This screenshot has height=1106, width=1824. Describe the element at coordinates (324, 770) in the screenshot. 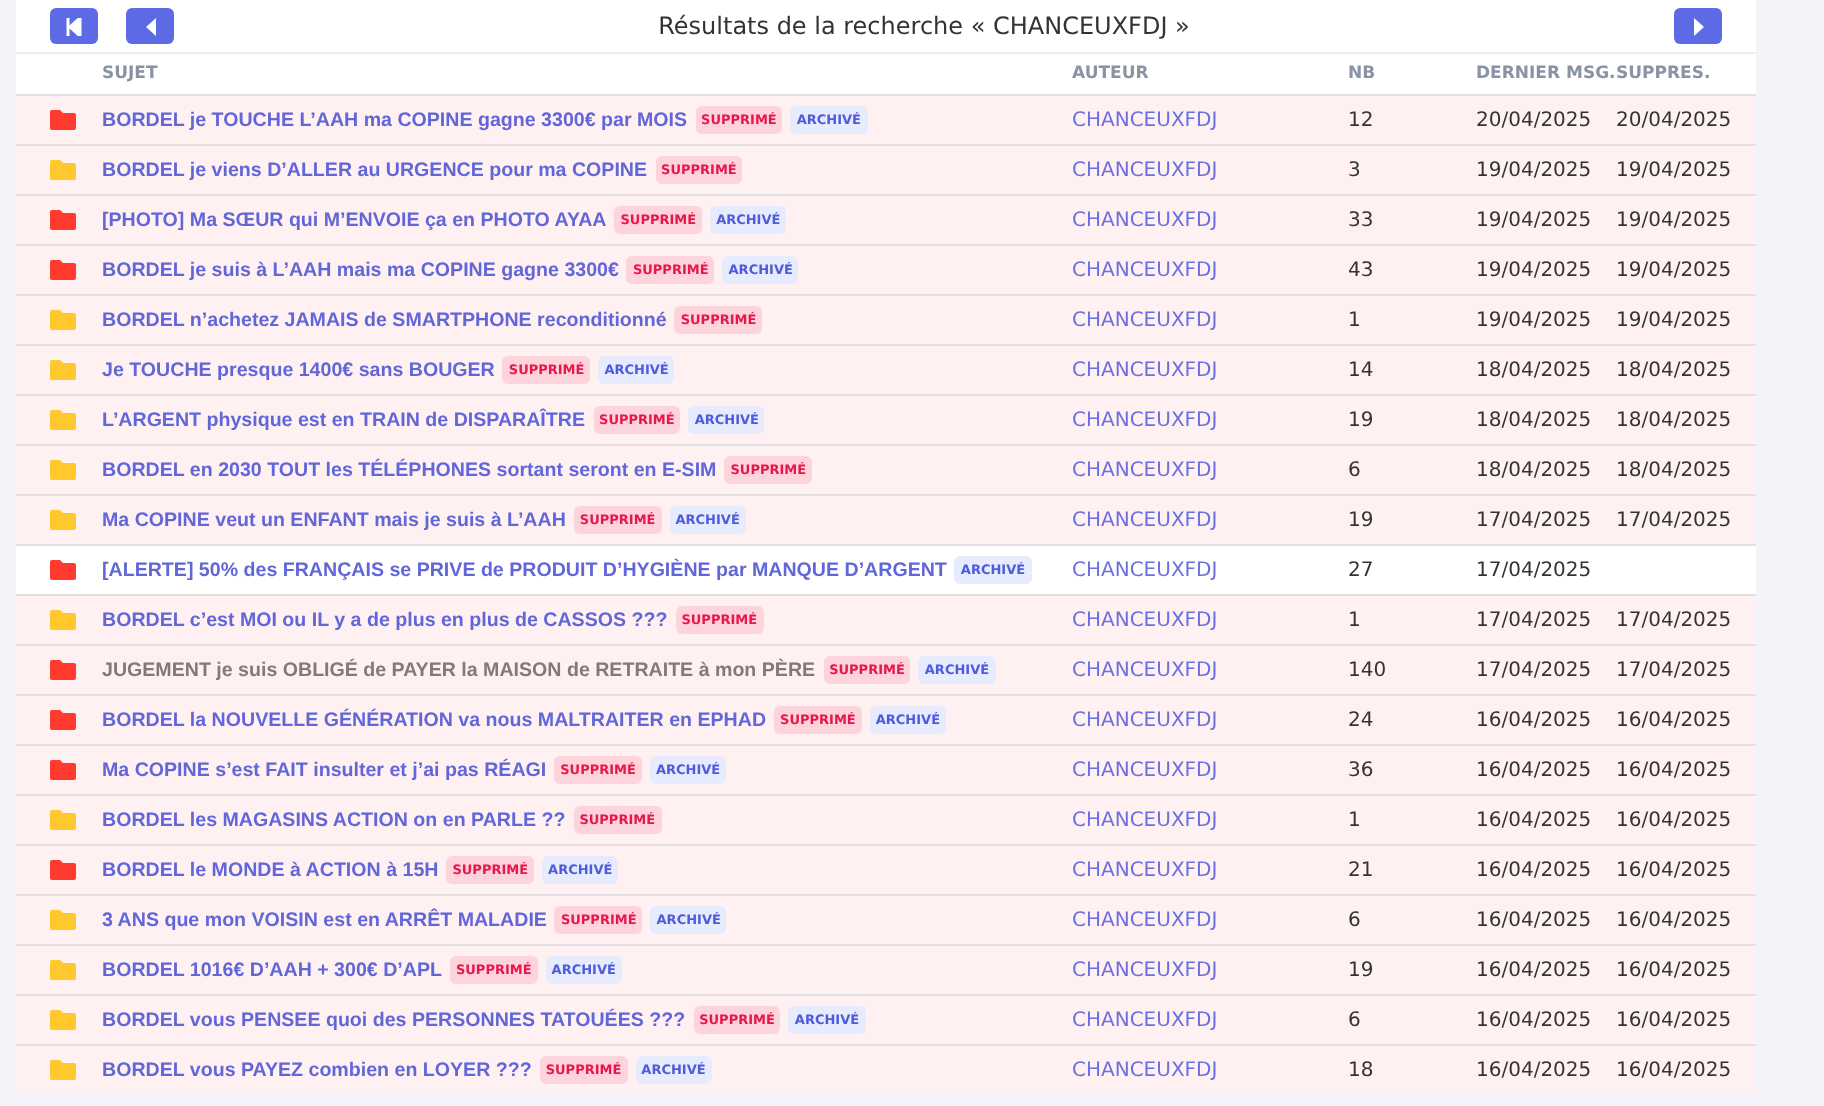

I see `topic-link: Ma COPINE s’est FAIT insulter et j’ai pas RÉAGI` at that location.